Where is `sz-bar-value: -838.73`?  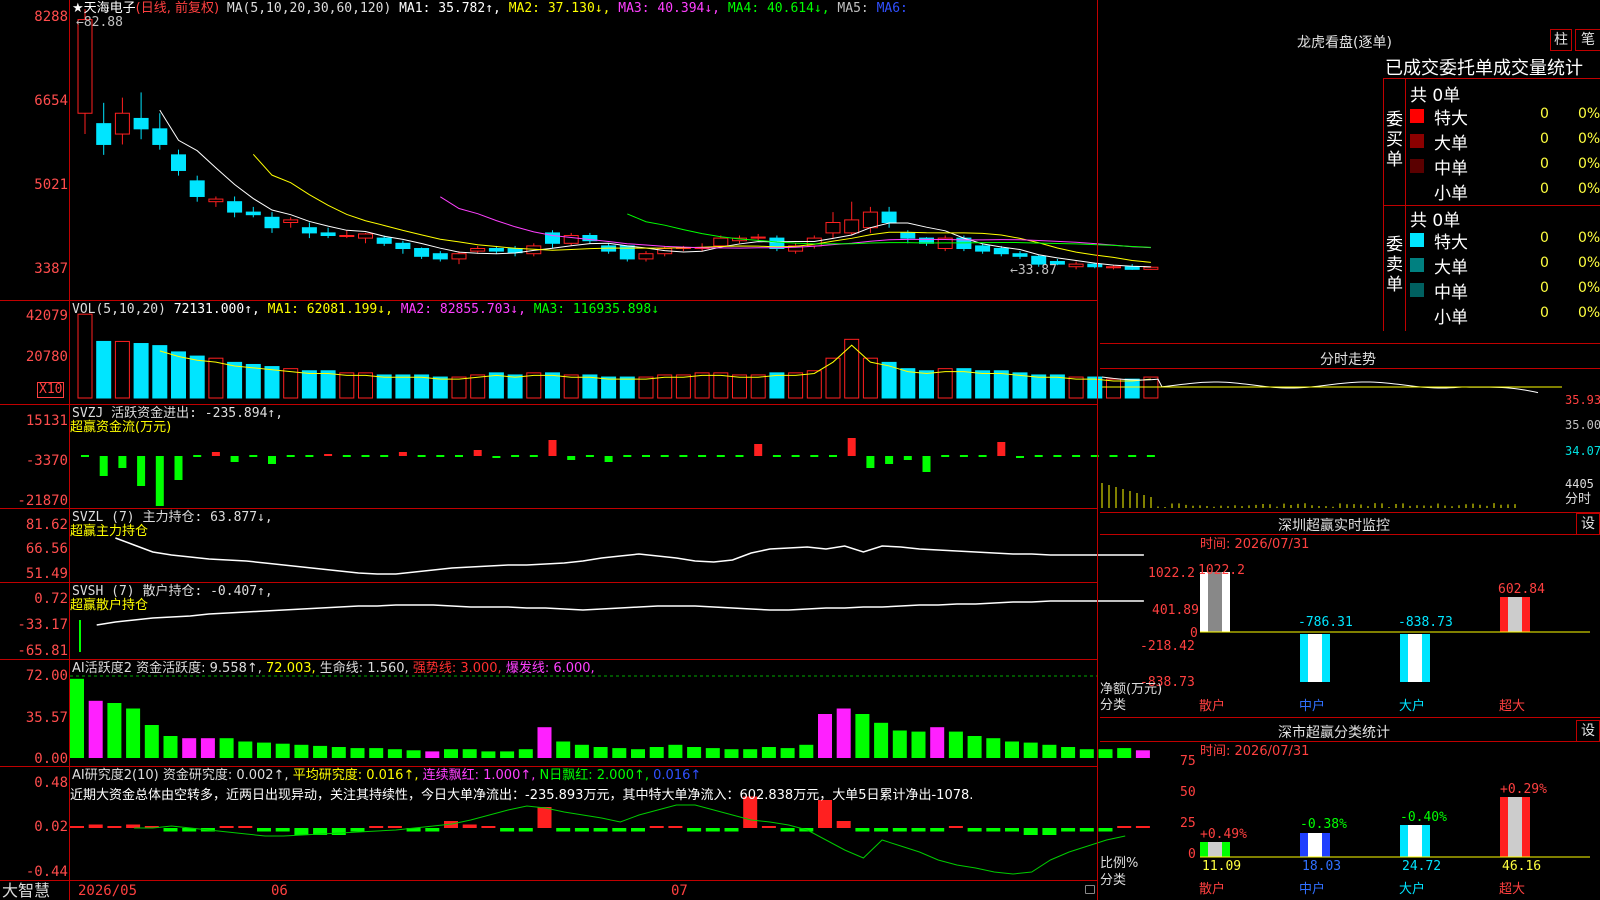
sz-bar-value: -838.73 is located at coordinates (1425, 623).